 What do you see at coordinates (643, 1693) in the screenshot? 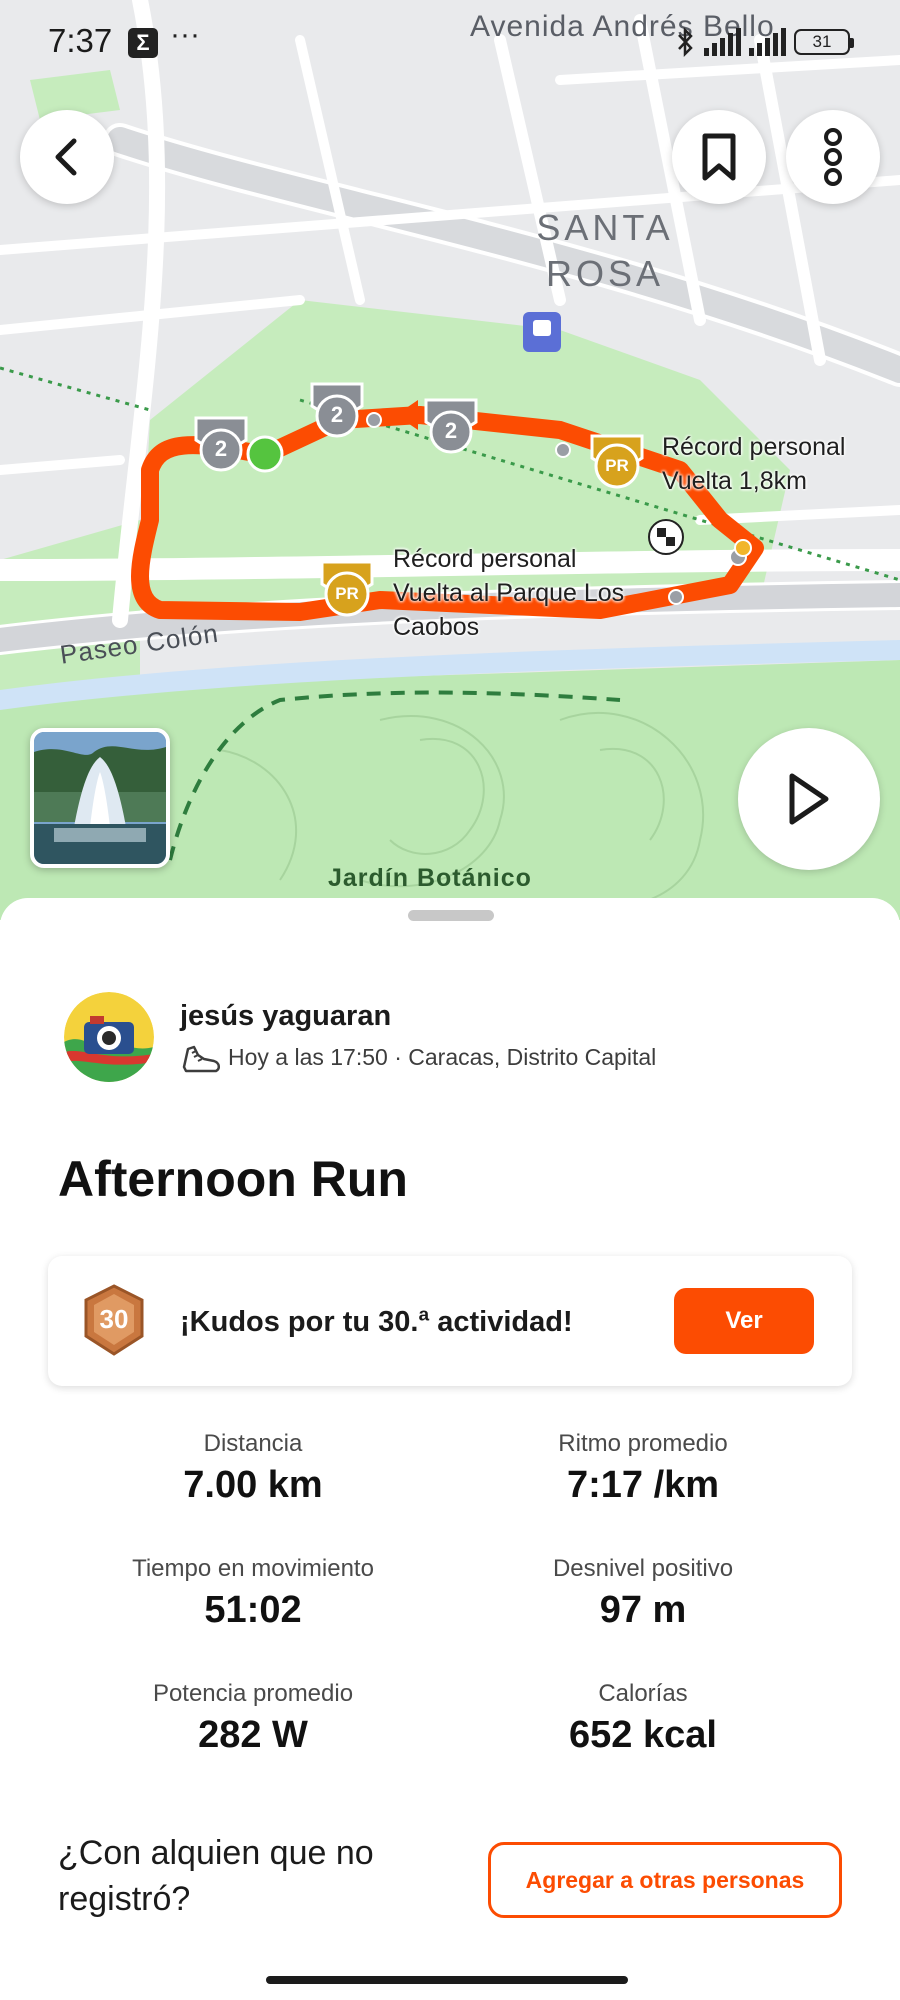
I see `stat-label: Calorías` at bounding box center [643, 1693].